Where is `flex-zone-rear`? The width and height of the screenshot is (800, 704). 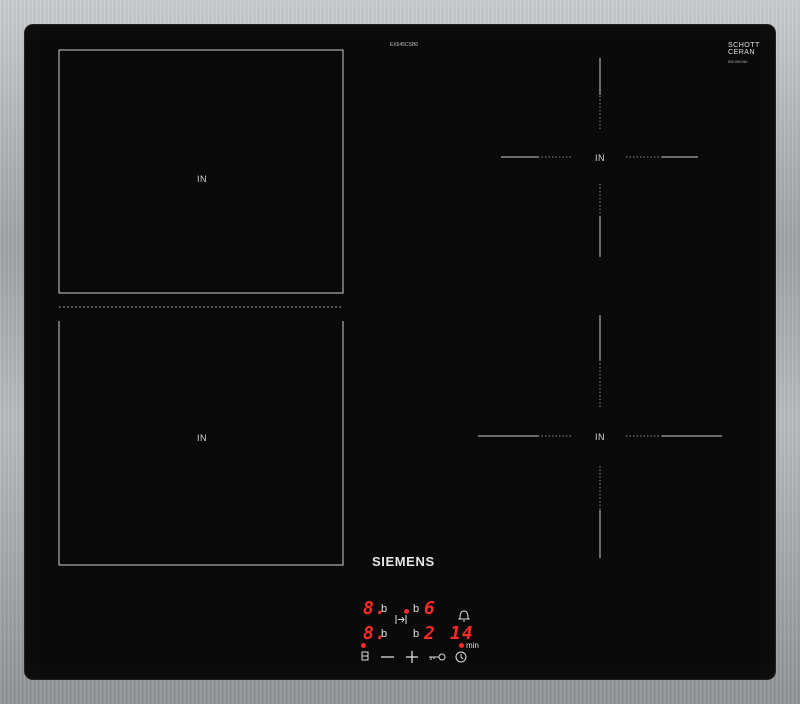
flex-zone-rear is located at coordinates (201, 171).